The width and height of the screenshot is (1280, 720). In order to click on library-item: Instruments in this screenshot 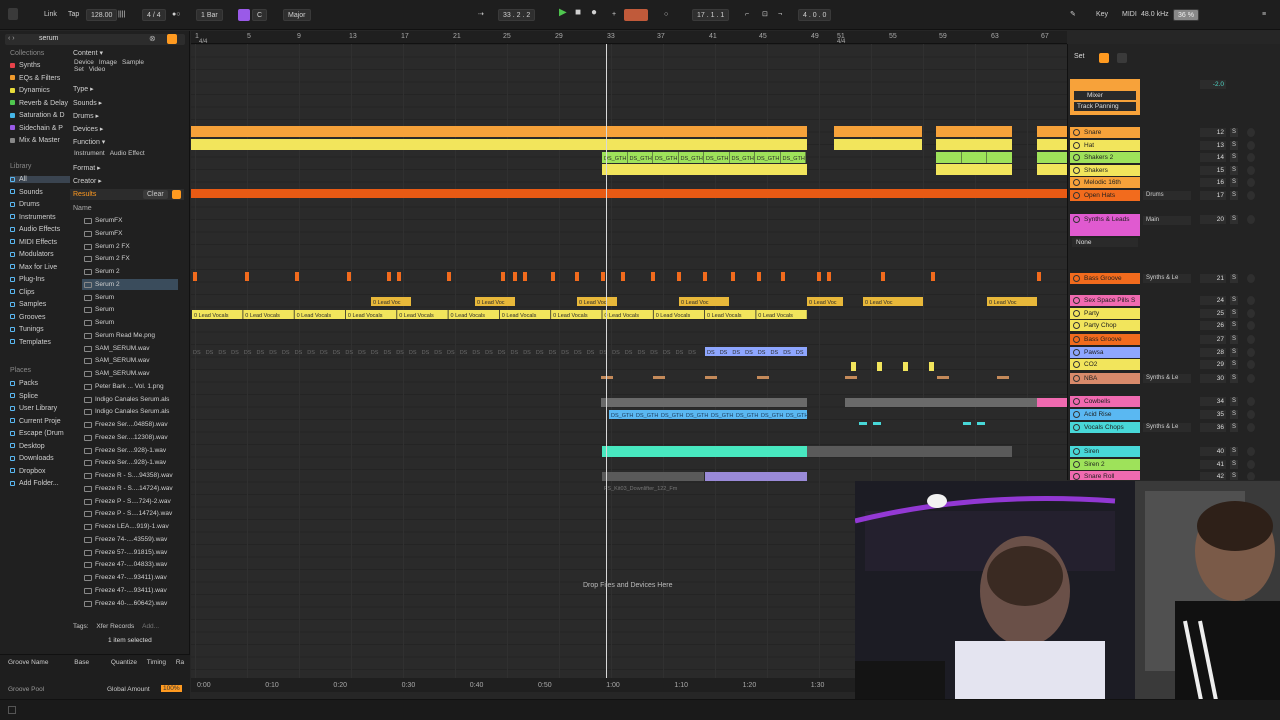, I will do `click(33, 217)`.